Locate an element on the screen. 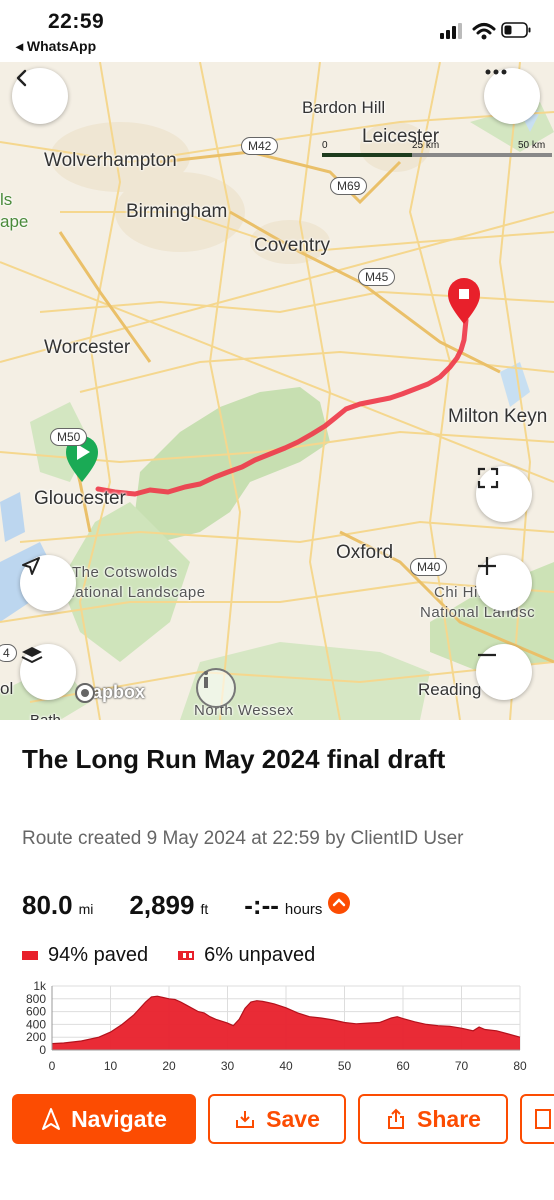 The height and width of the screenshot is (1200, 554). download-icon is located at coordinates (245, 1119).